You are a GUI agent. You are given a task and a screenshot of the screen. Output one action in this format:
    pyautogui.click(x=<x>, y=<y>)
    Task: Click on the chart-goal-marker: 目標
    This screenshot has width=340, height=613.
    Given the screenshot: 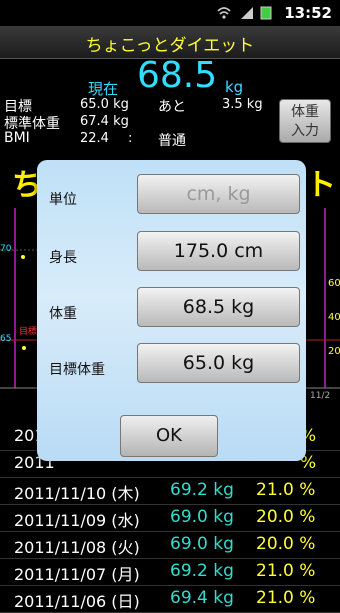 What is the action you would take?
    pyautogui.click(x=28, y=332)
    